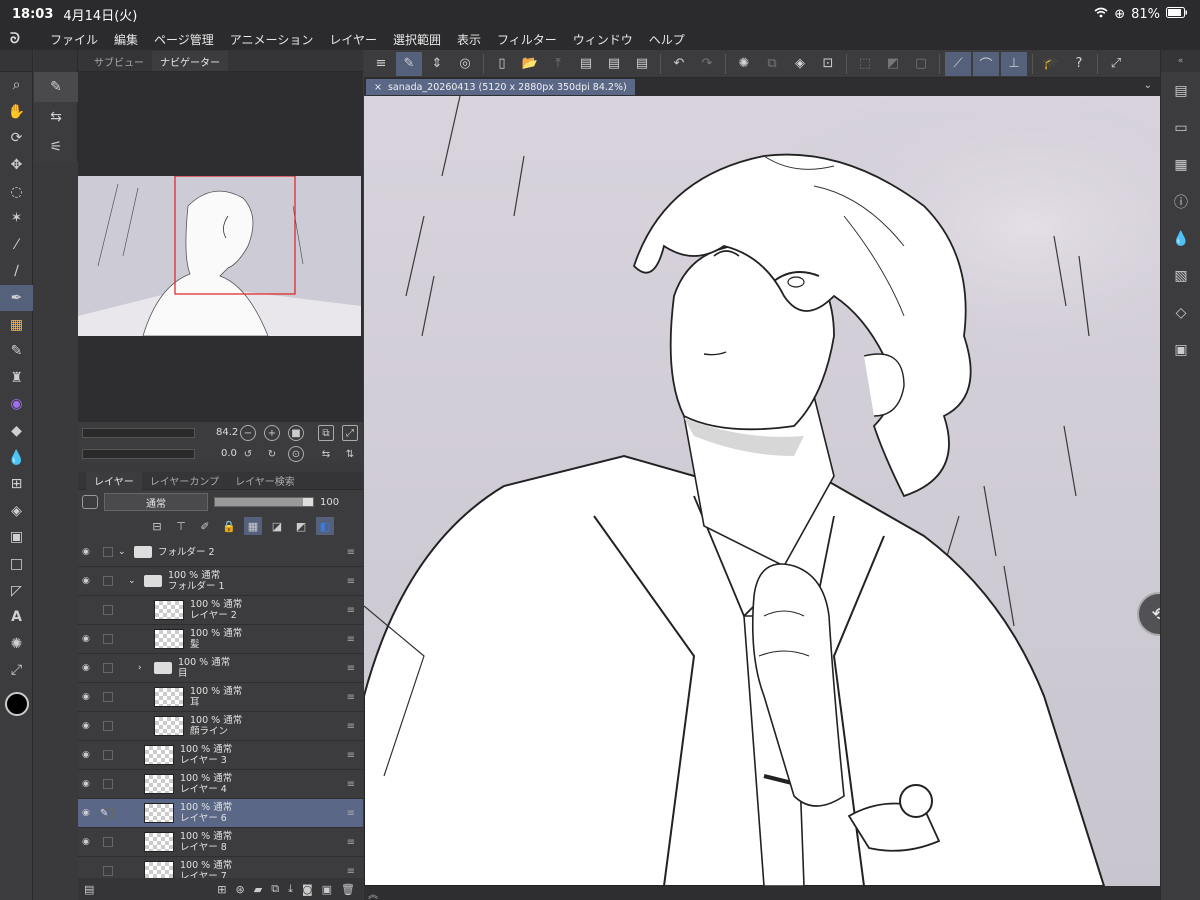 The width and height of the screenshot is (1200, 900). Describe the element at coordinates (248, 433) in the screenshot. I see `zoom-out-icon: −` at that location.